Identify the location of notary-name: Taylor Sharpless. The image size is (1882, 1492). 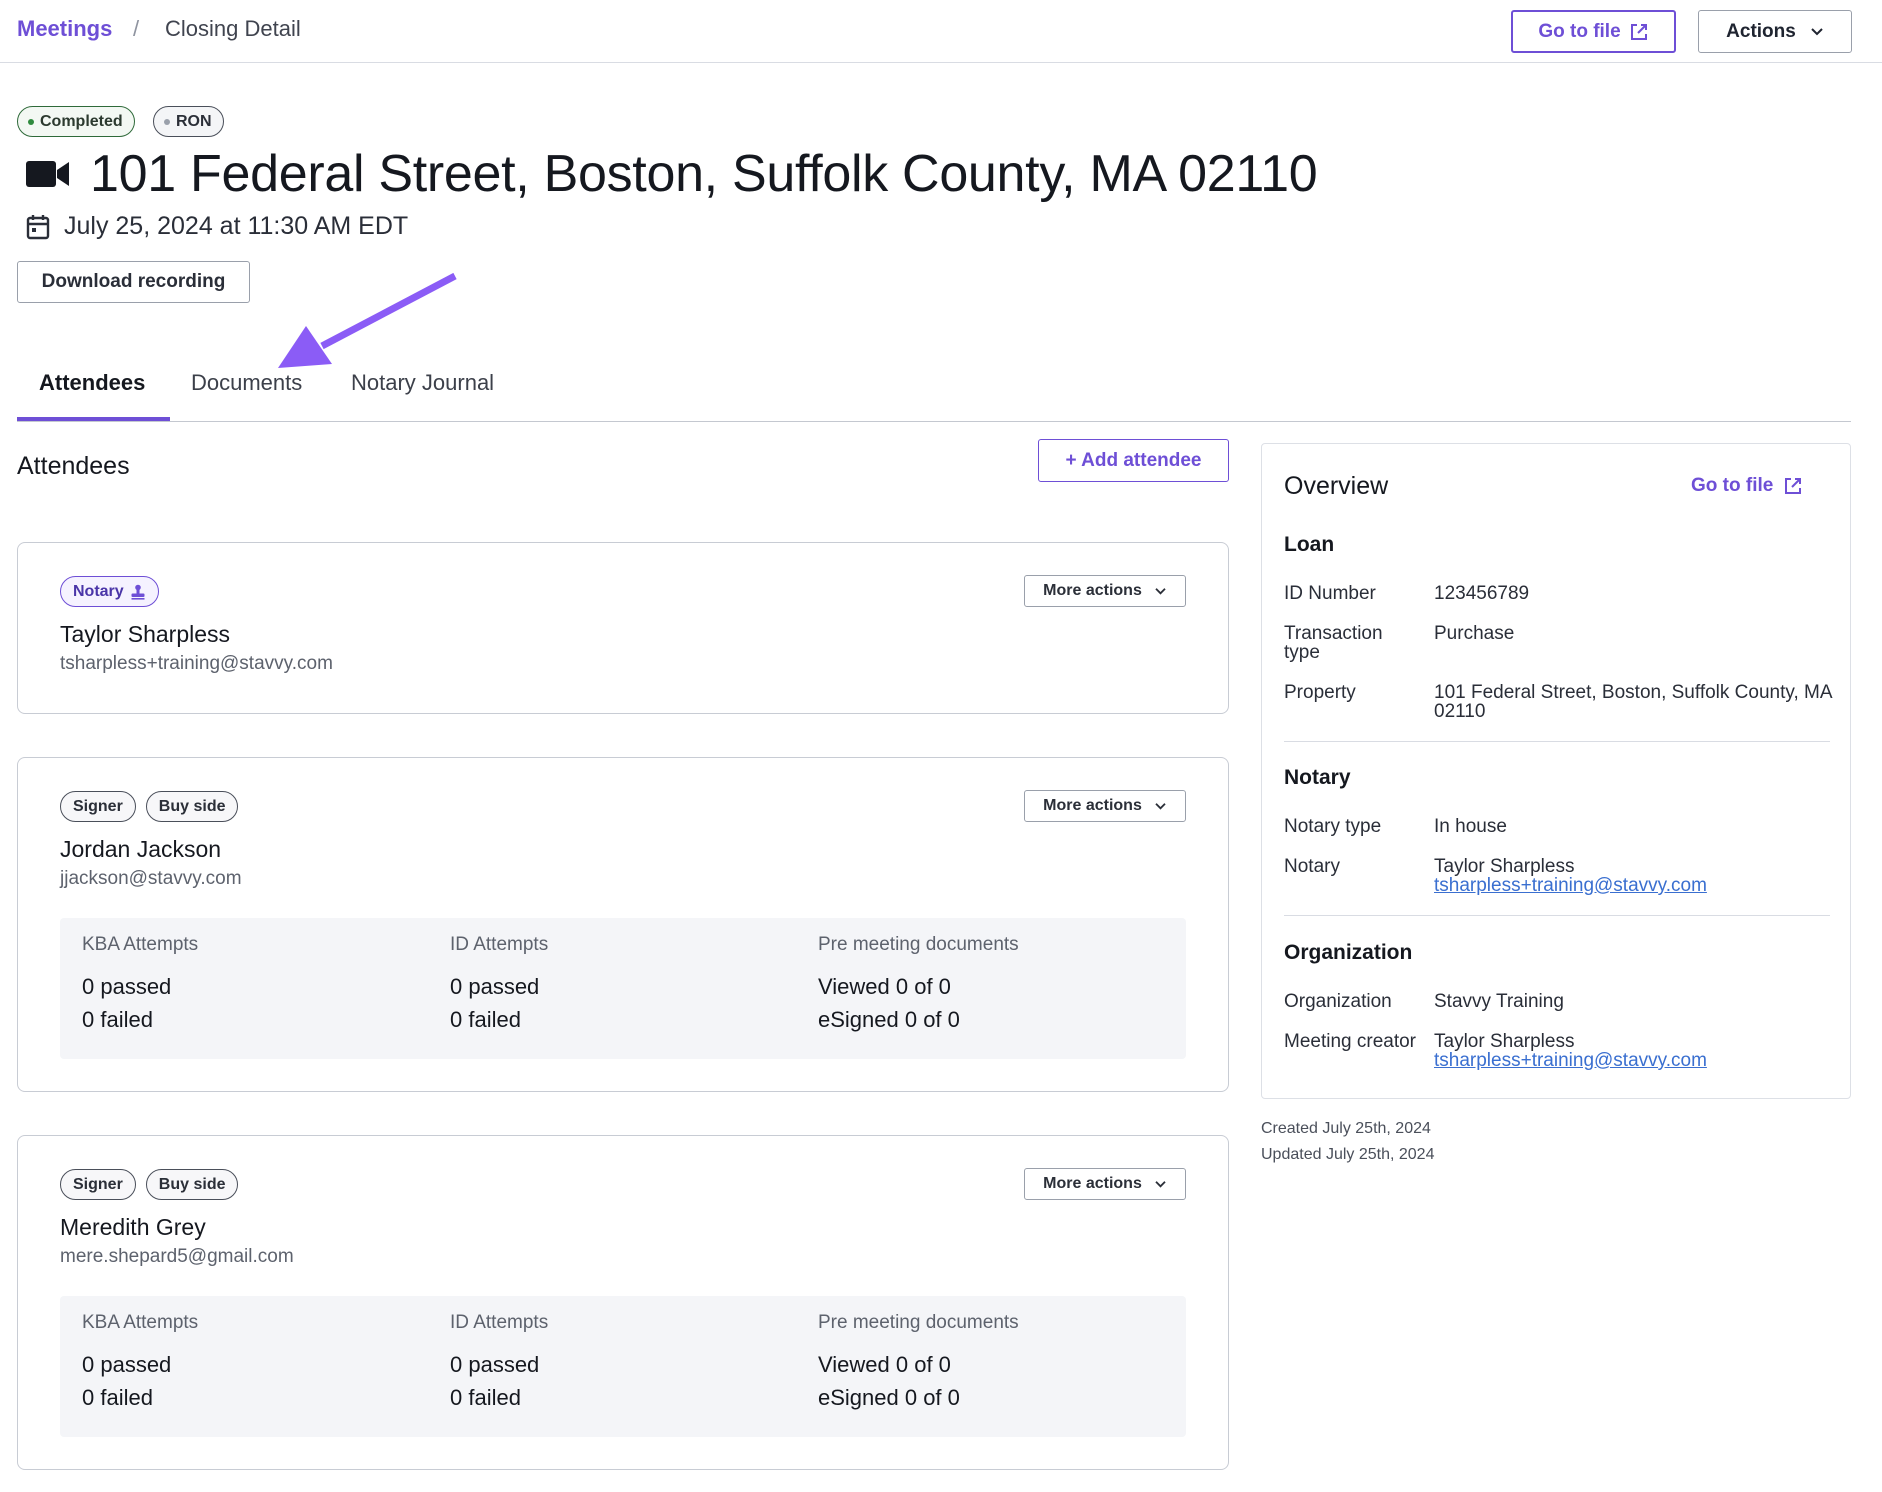
(1504, 866).